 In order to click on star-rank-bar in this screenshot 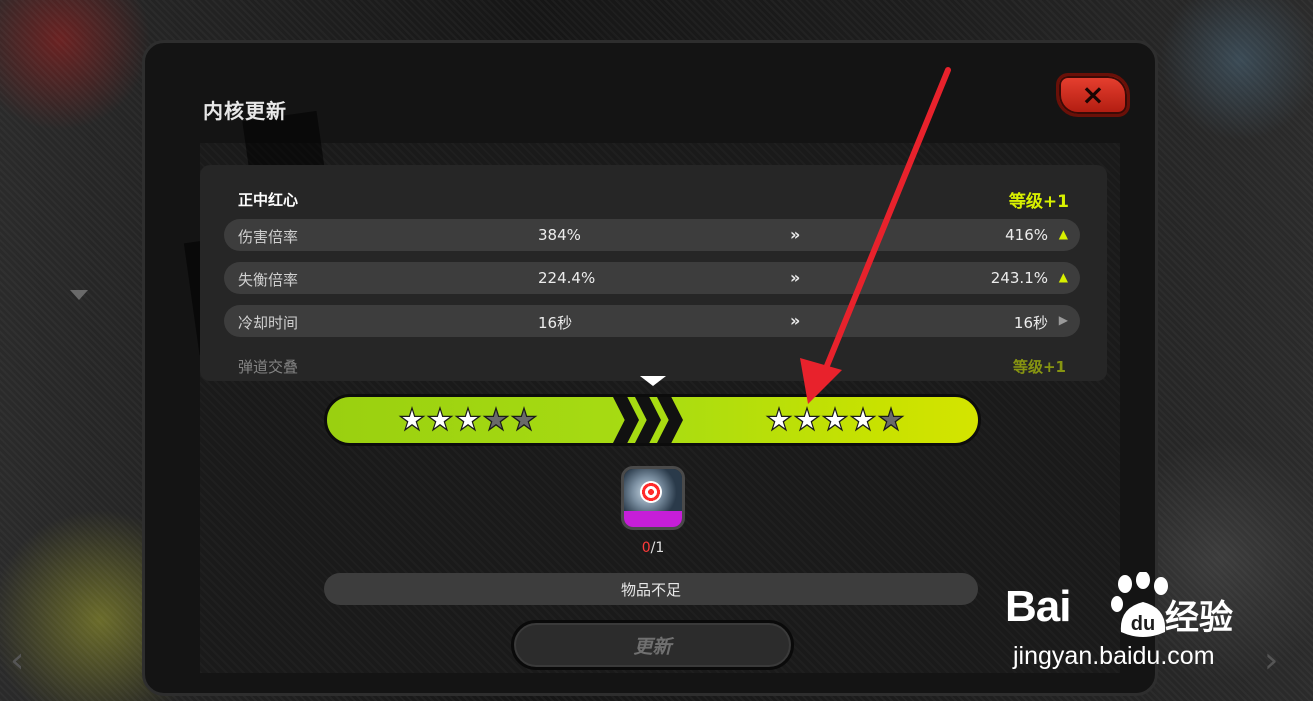, I will do `click(652, 420)`.